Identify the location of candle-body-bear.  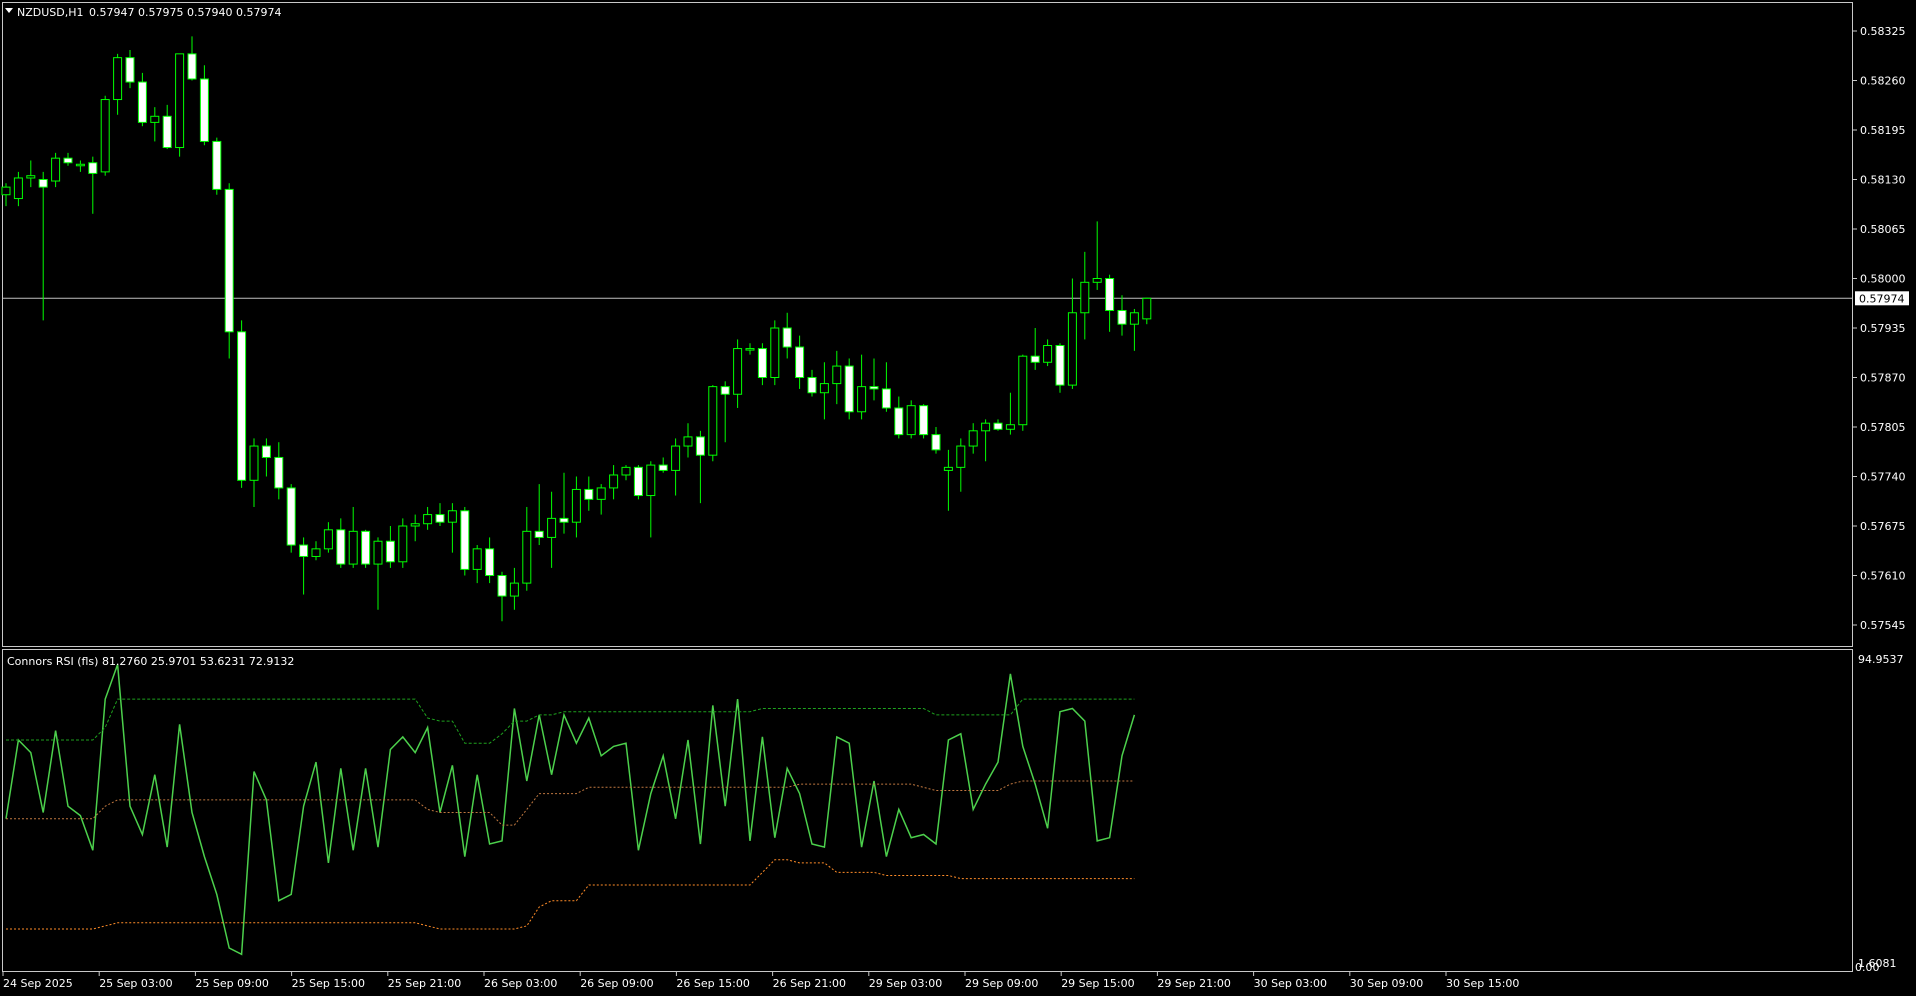
(1060, 365).